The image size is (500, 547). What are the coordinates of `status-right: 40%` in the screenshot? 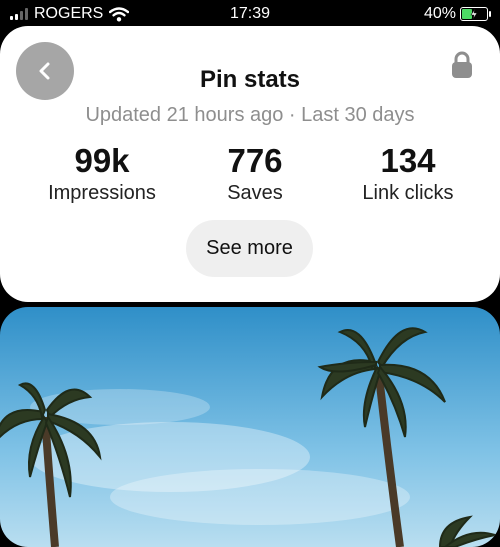 It's located at (457, 14).